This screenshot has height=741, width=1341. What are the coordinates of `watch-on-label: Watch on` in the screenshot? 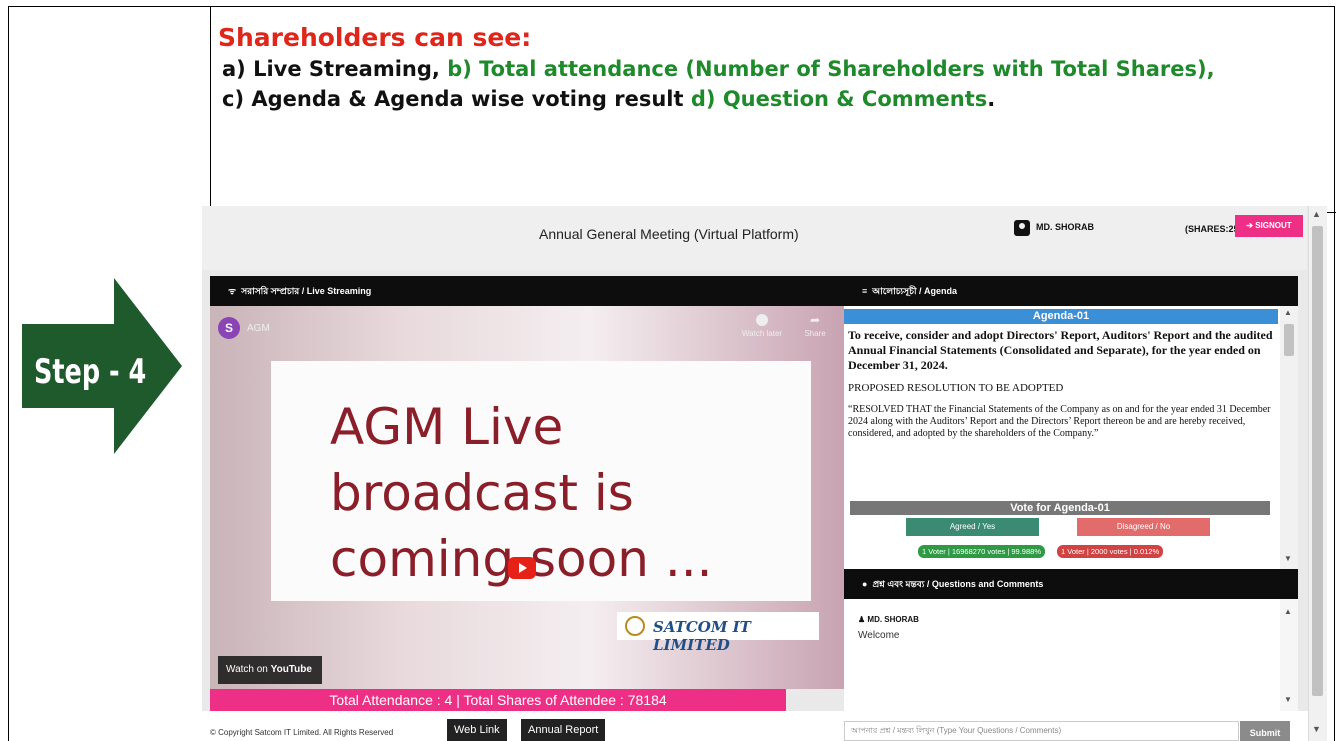 It's located at (247, 669).